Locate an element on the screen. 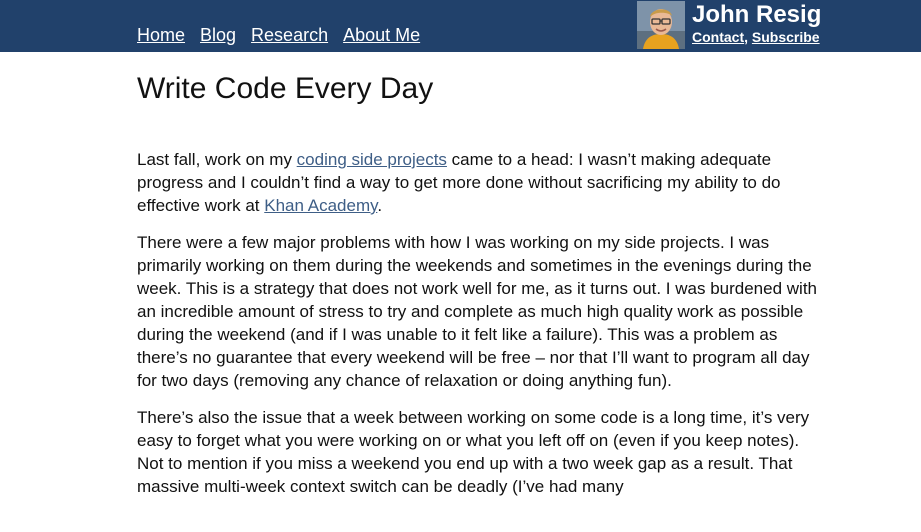 Image resolution: width=921 pixels, height=532 pixels. nav-about-link: About Me is located at coordinates (381, 35).